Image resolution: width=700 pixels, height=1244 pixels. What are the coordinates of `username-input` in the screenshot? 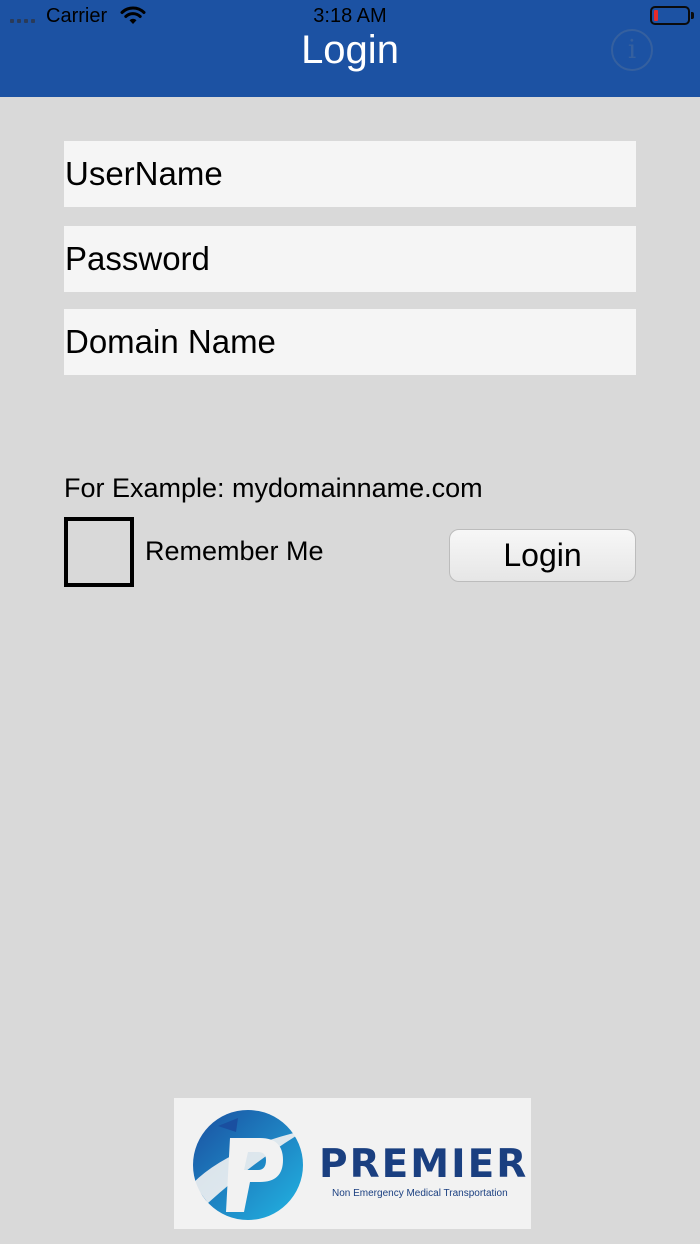 It's located at (350, 174).